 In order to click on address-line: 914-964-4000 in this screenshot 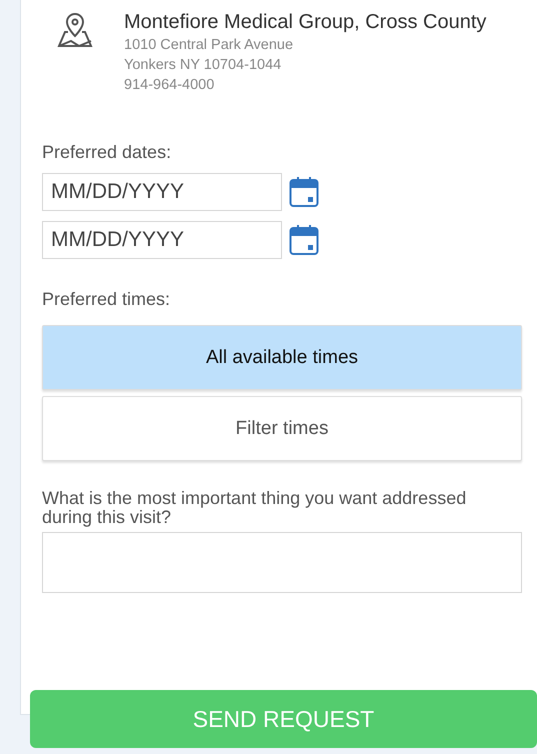, I will do `click(170, 85)`.